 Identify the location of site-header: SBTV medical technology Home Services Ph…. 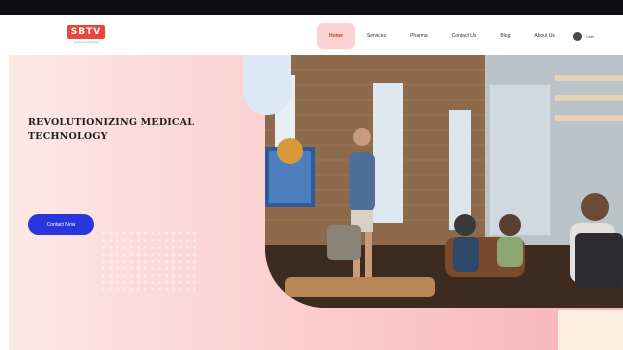
(316, 35).